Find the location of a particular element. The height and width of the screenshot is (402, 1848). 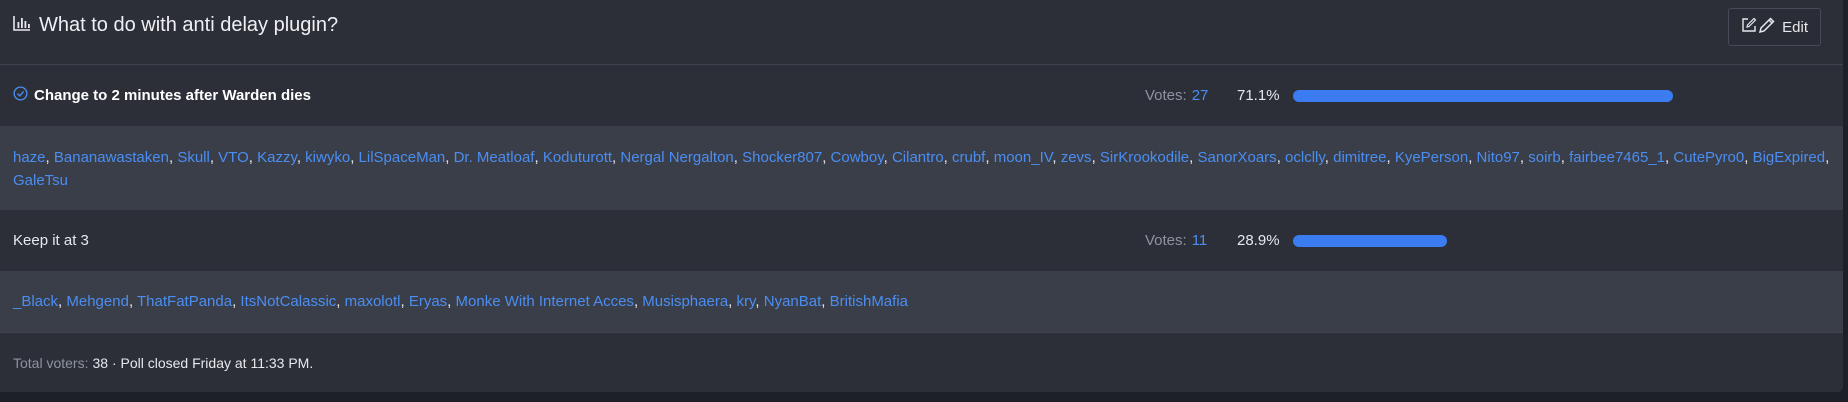

voter-link: SirKrookodile is located at coordinates (1144, 157).